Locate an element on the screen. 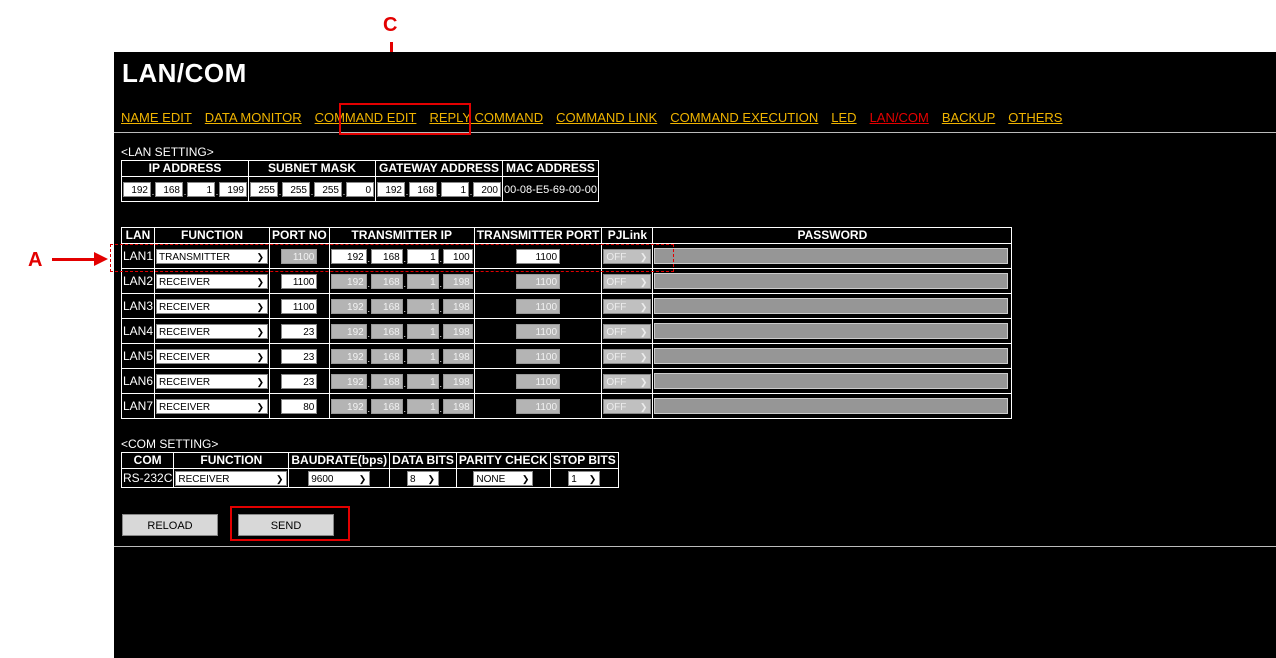 This screenshot has height=658, width=1276. lan-setting-heading: <LAN SETTING> is located at coordinates (167, 152).